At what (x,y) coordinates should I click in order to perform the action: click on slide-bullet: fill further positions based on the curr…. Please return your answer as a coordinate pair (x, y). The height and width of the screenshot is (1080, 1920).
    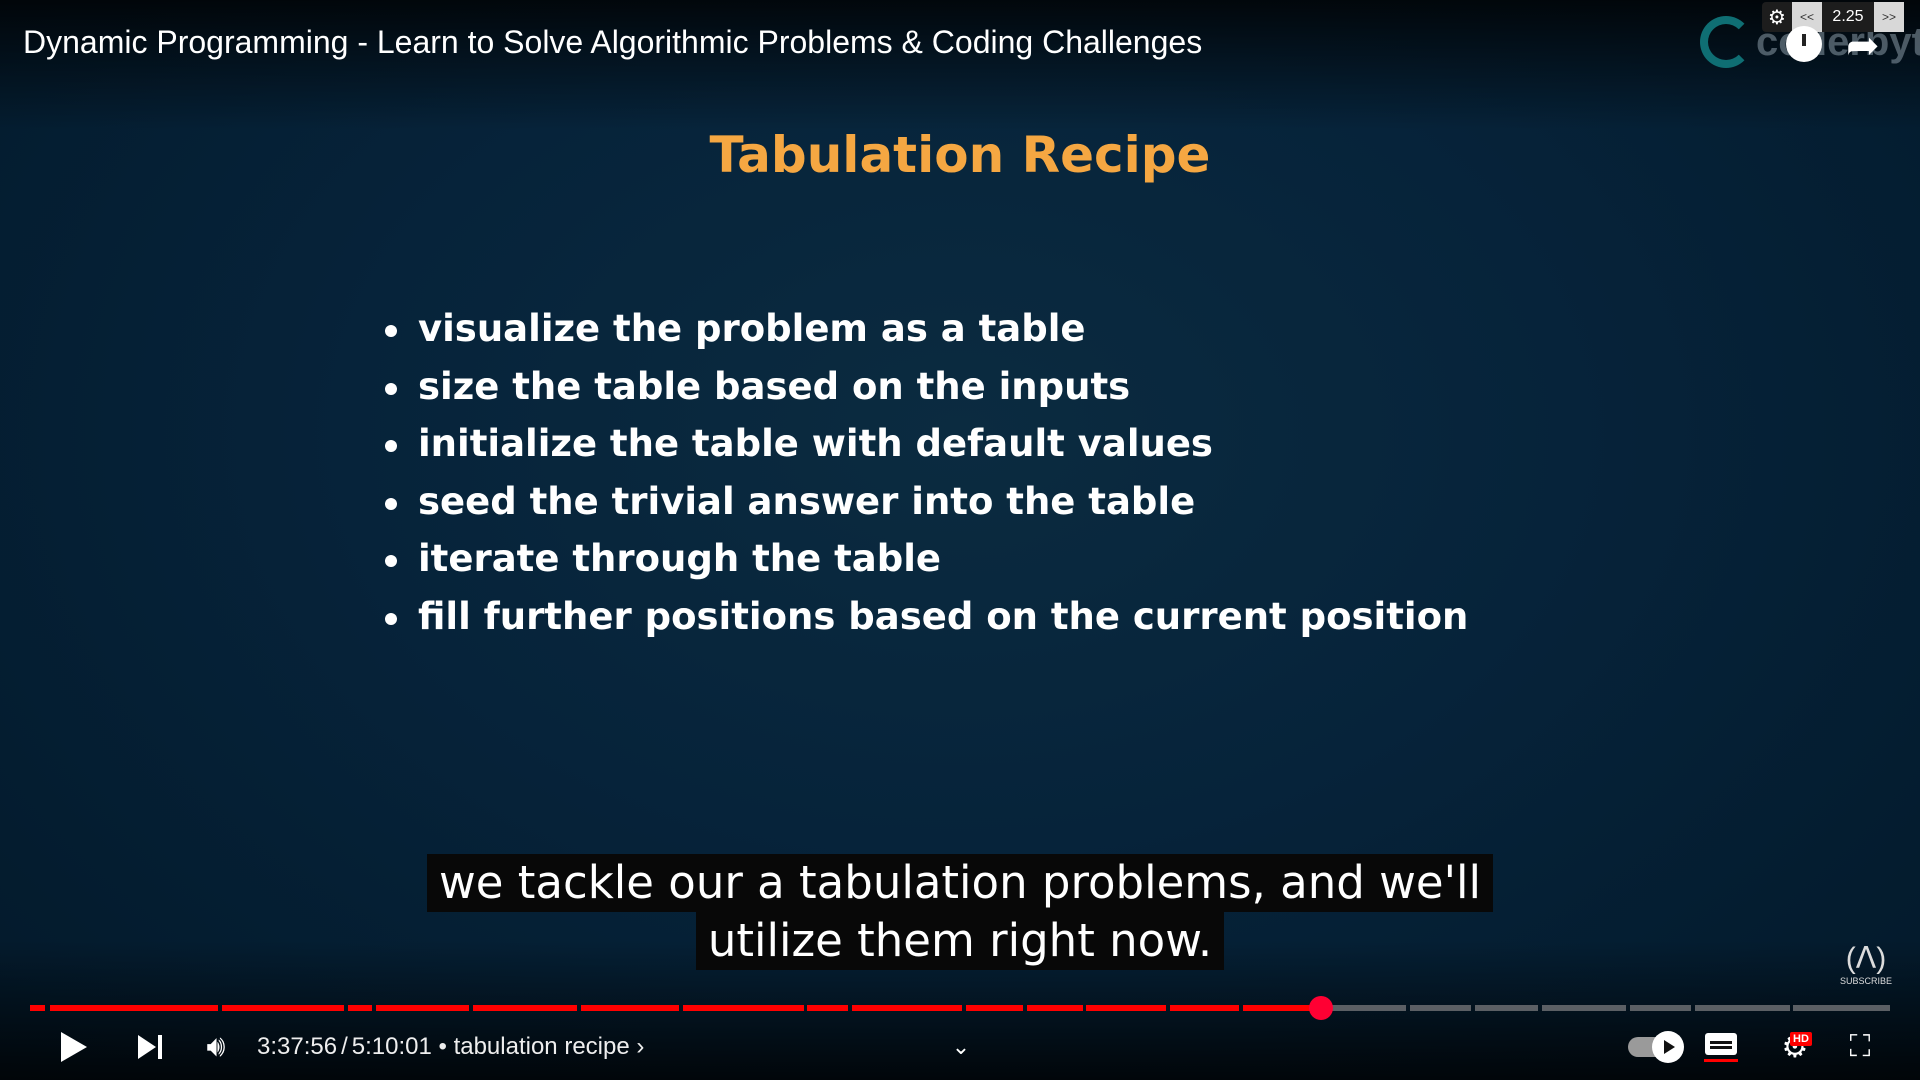
    Looking at the image, I should click on (982, 617).